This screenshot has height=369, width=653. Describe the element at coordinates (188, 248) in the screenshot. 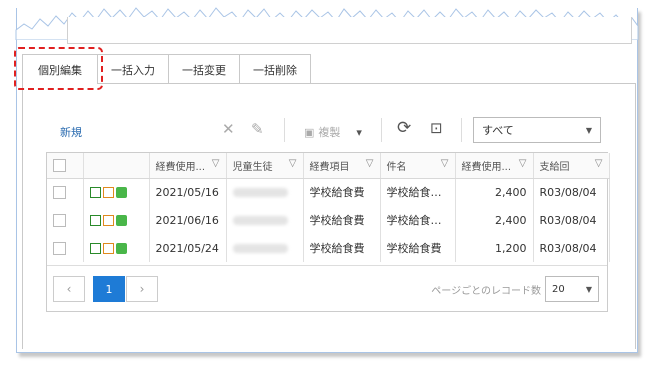

I see `date-cell: 2021/05/24` at that location.